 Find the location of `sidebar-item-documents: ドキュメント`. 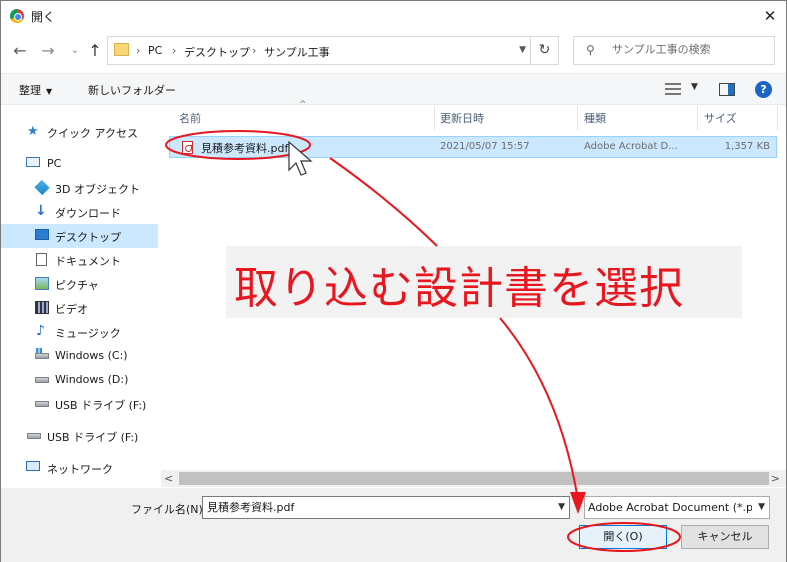

sidebar-item-documents: ドキュメント is located at coordinates (79, 260).